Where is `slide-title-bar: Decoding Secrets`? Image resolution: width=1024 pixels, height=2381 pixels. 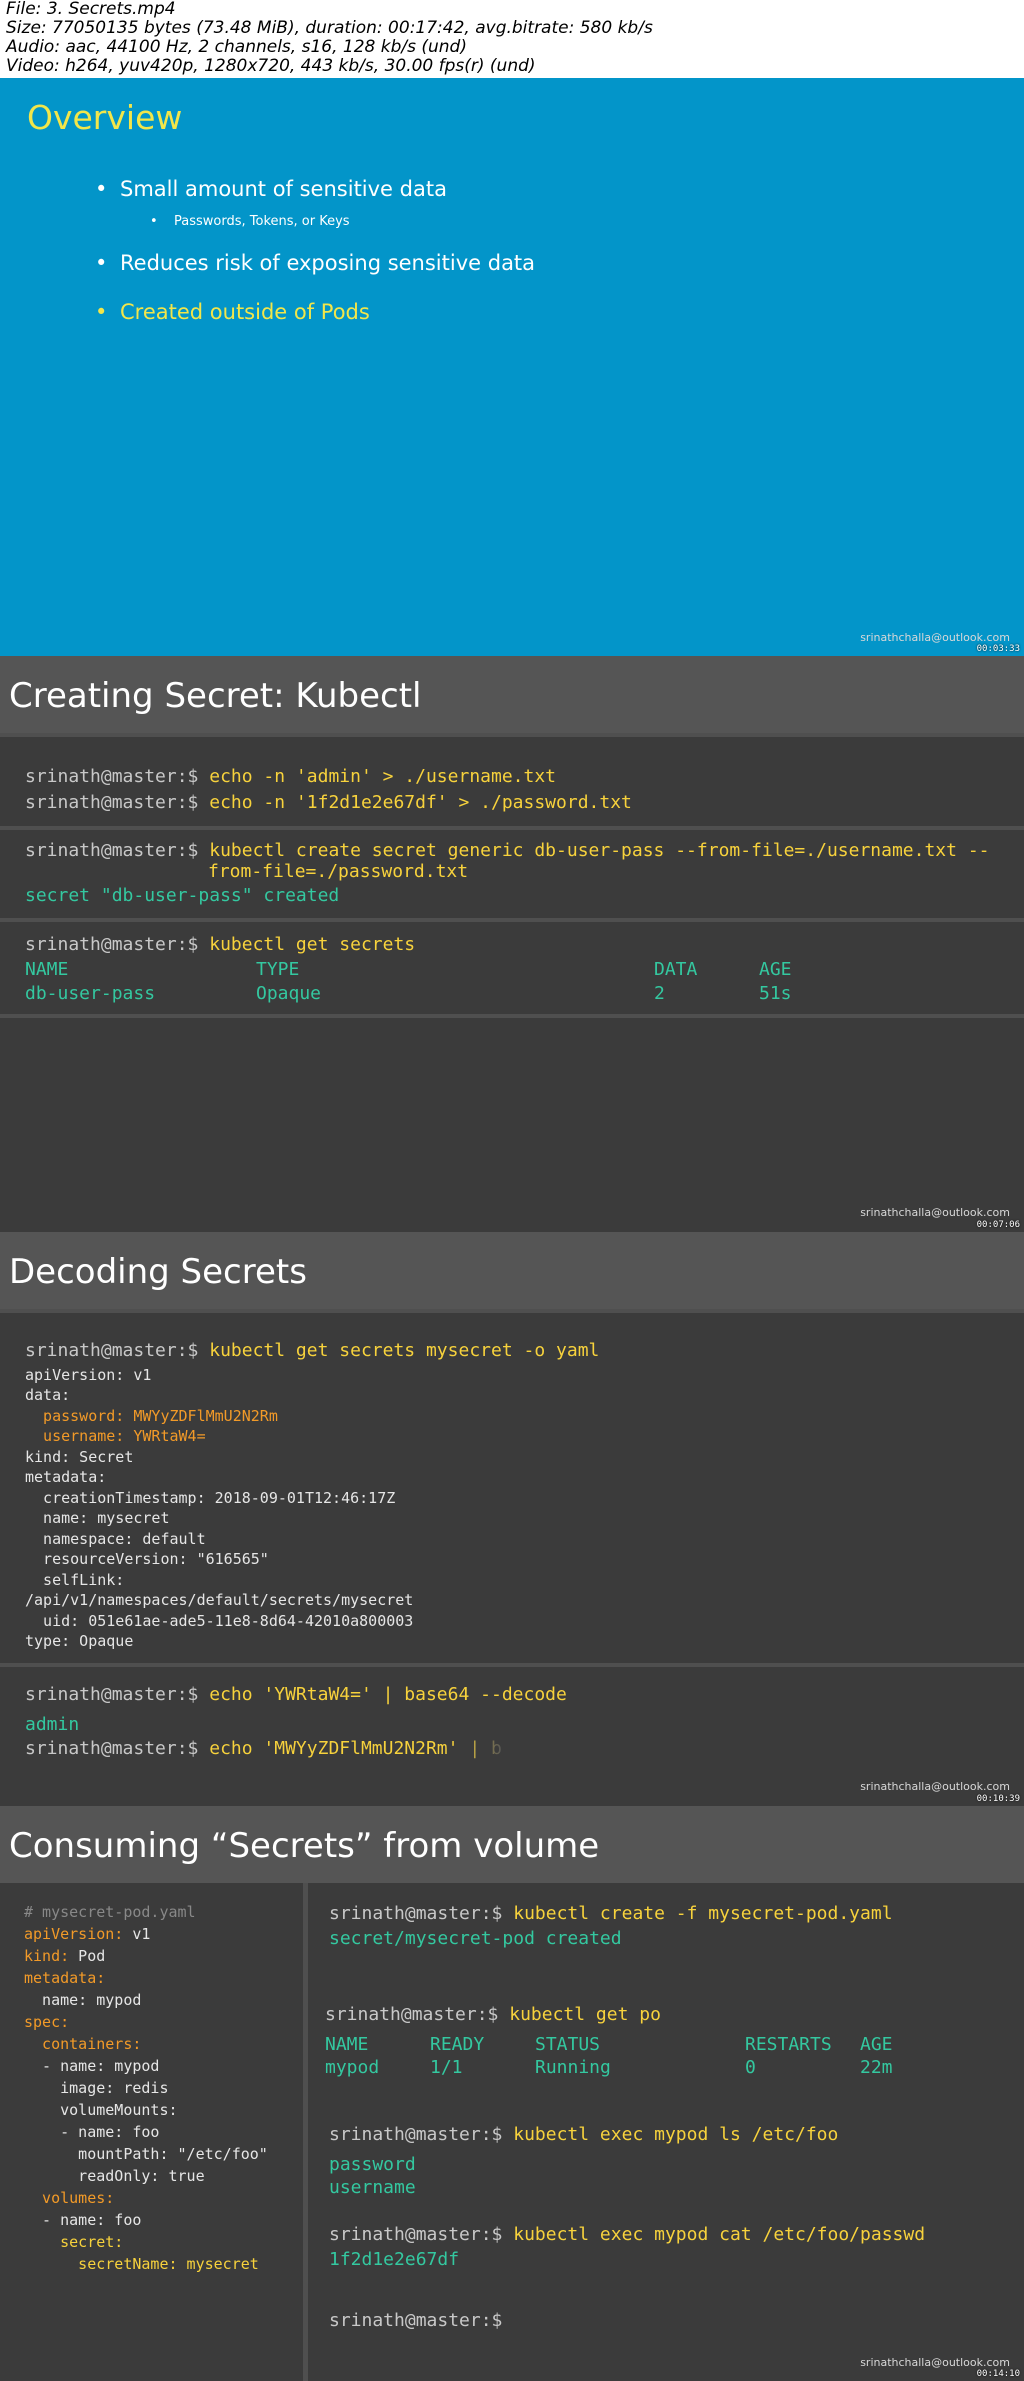 slide-title-bar: Decoding Secrets is located at coordinates (512, 1270).